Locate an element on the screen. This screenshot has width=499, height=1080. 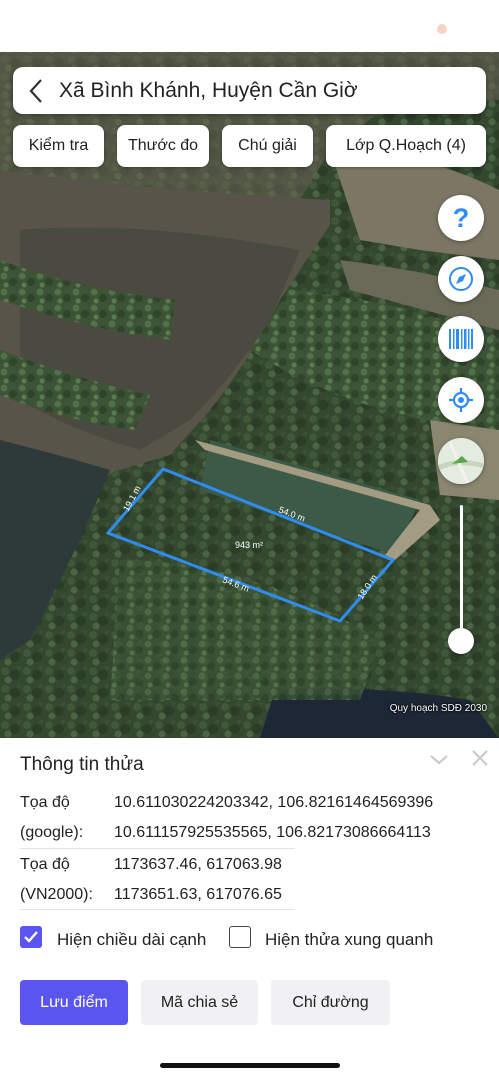
help-button: ? is located at coordinates (461, 218).